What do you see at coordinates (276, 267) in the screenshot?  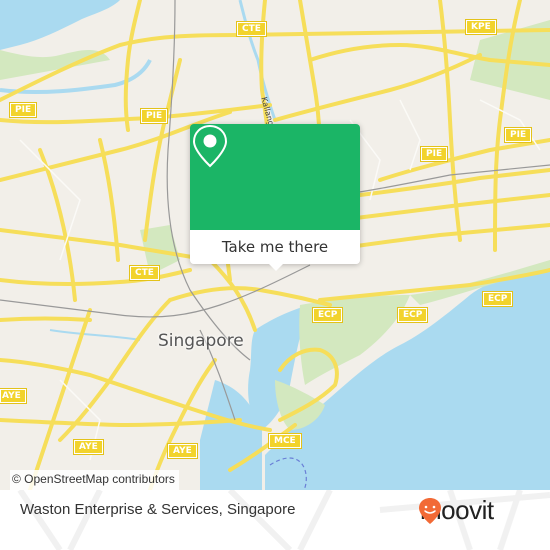 I see `popup-arrow` at bounding box center [276, 267].